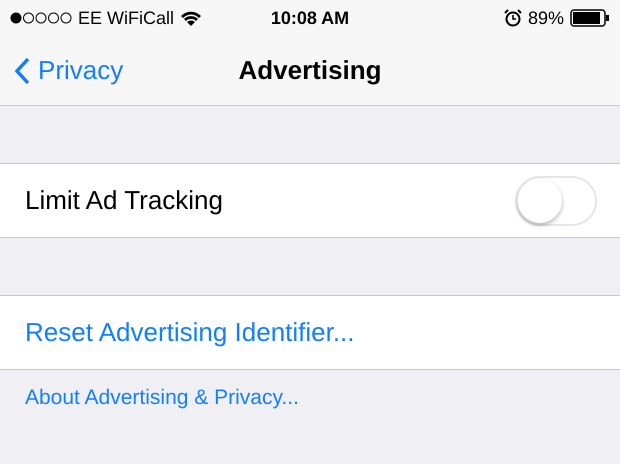  What do you see at coordinates (513, 18) in the screenshot?
I see `alarm-icon` at bounding box center [513, 18].